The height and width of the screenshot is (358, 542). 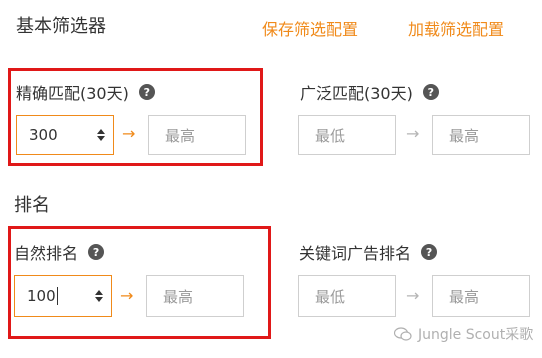 What do you see at coordinates (310, 28) in the screenshot?
I see `save-filter-config-link: 保存筛选配置` at bounding box center [310, 28].